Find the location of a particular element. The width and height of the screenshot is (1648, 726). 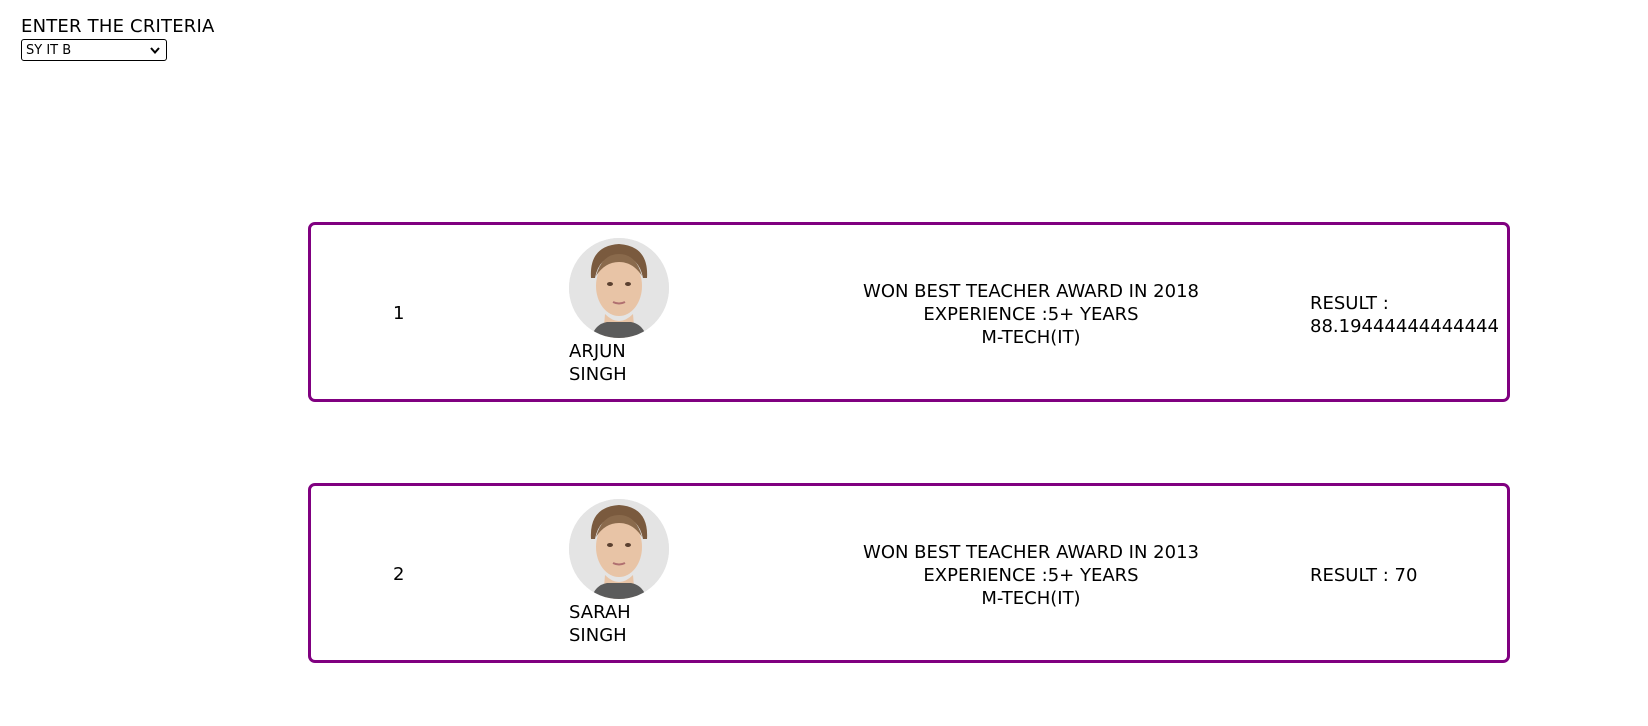

chevron-down-icon is located at coordinates (155, 51).